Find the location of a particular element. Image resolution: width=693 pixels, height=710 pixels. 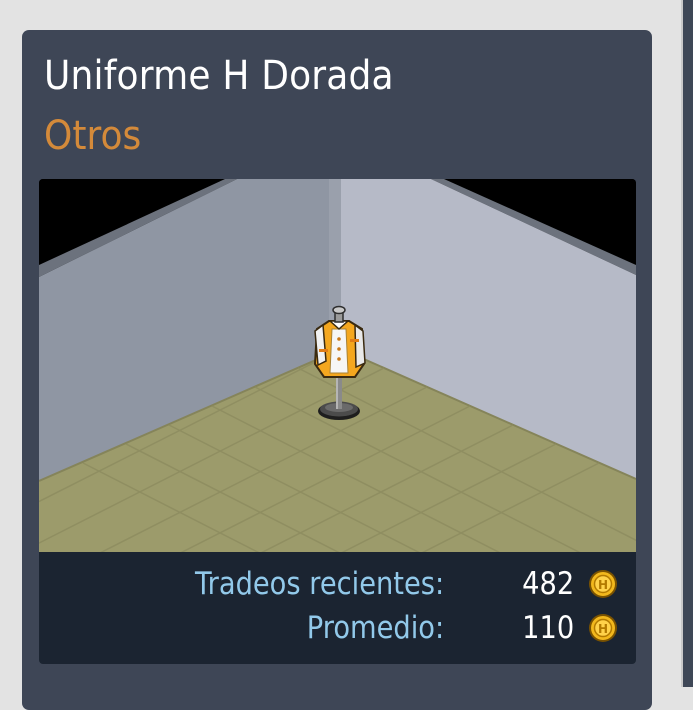

average-label: Promedio: is located at coordinates (375, 628).